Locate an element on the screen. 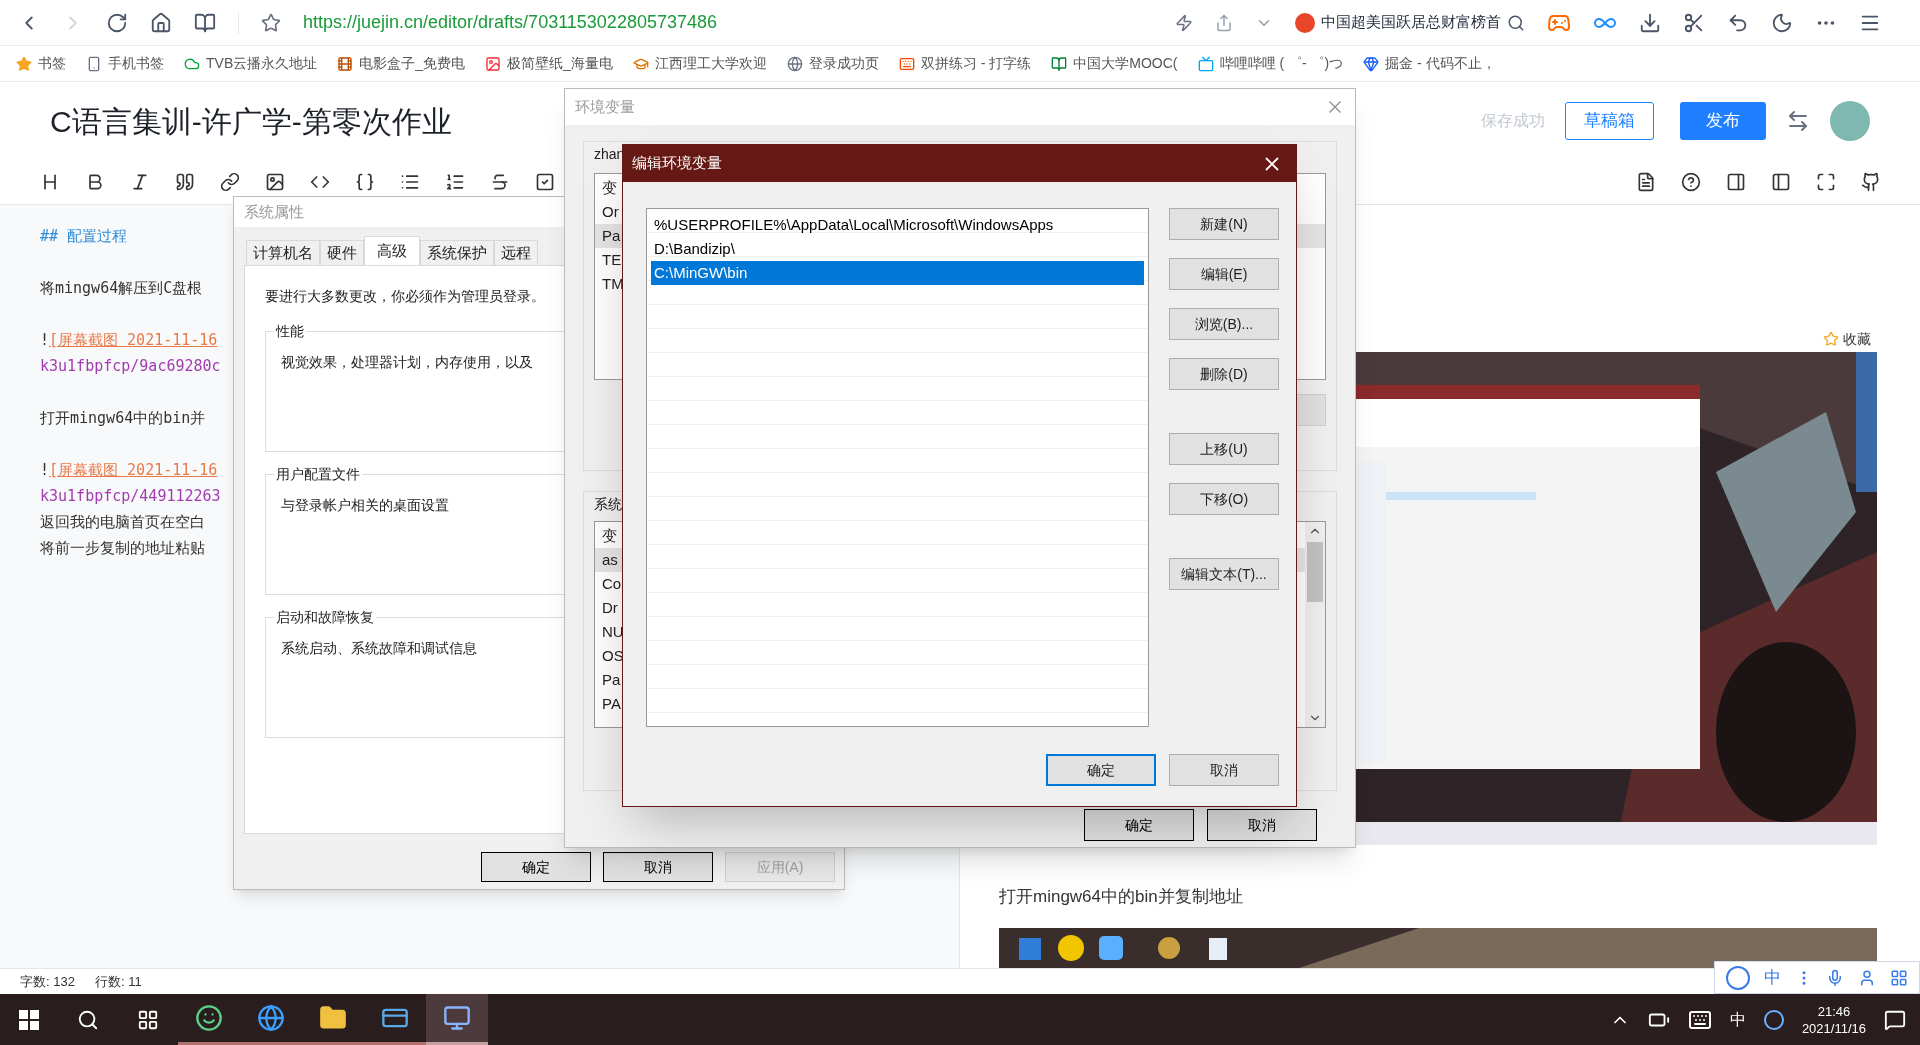  line-count: 行数: 11 is located at coordinates (118, 981).